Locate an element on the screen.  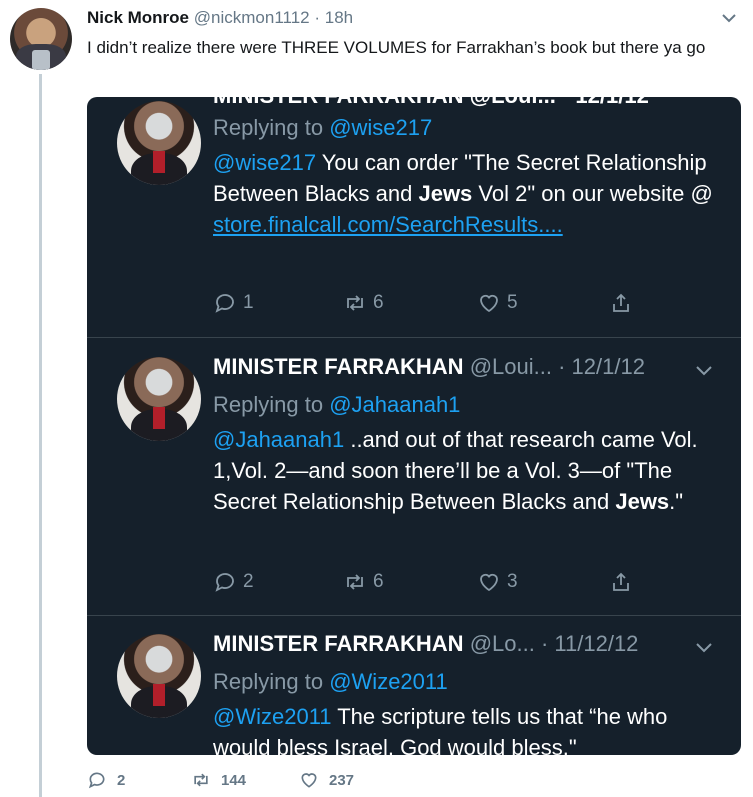
tweet-time: 18h is located at coordinates (339, 17).